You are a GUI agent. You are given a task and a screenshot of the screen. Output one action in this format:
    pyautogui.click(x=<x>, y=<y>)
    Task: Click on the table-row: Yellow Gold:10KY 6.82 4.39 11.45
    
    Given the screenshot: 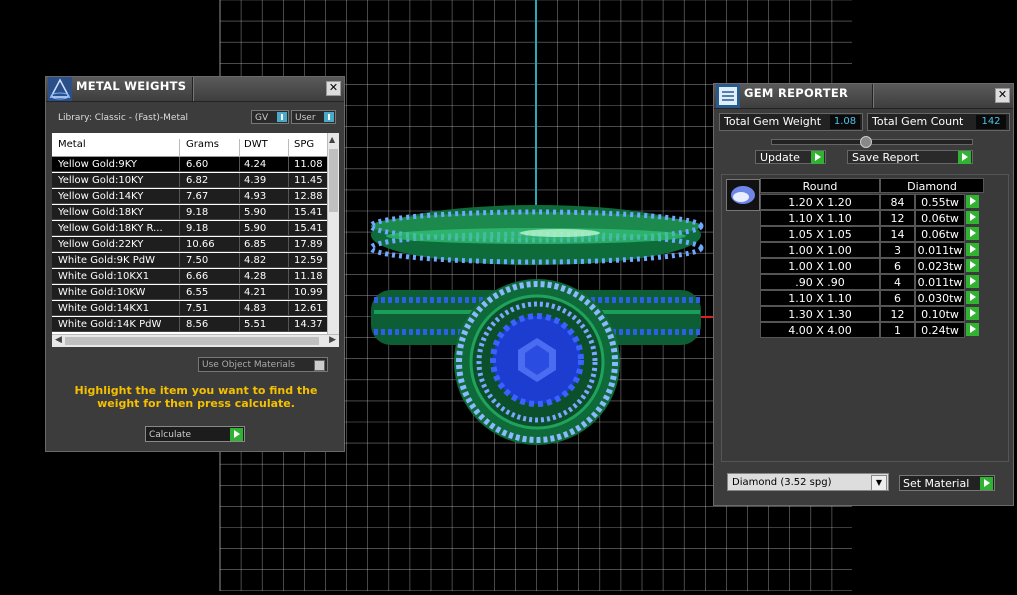 What is the action you would take?
    pyautogui.click(x=190, y=180)
    